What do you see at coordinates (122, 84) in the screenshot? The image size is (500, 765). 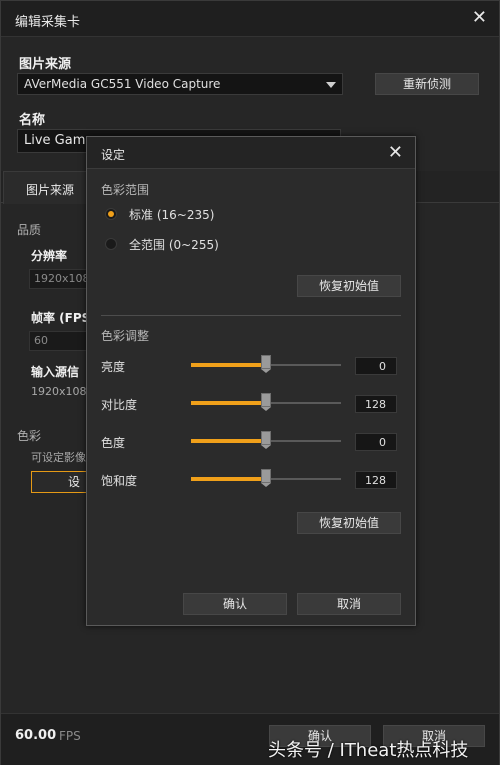 I see `source-select-value: AVerMedia GC551 Video Capture` at bounding box center [122, 84].